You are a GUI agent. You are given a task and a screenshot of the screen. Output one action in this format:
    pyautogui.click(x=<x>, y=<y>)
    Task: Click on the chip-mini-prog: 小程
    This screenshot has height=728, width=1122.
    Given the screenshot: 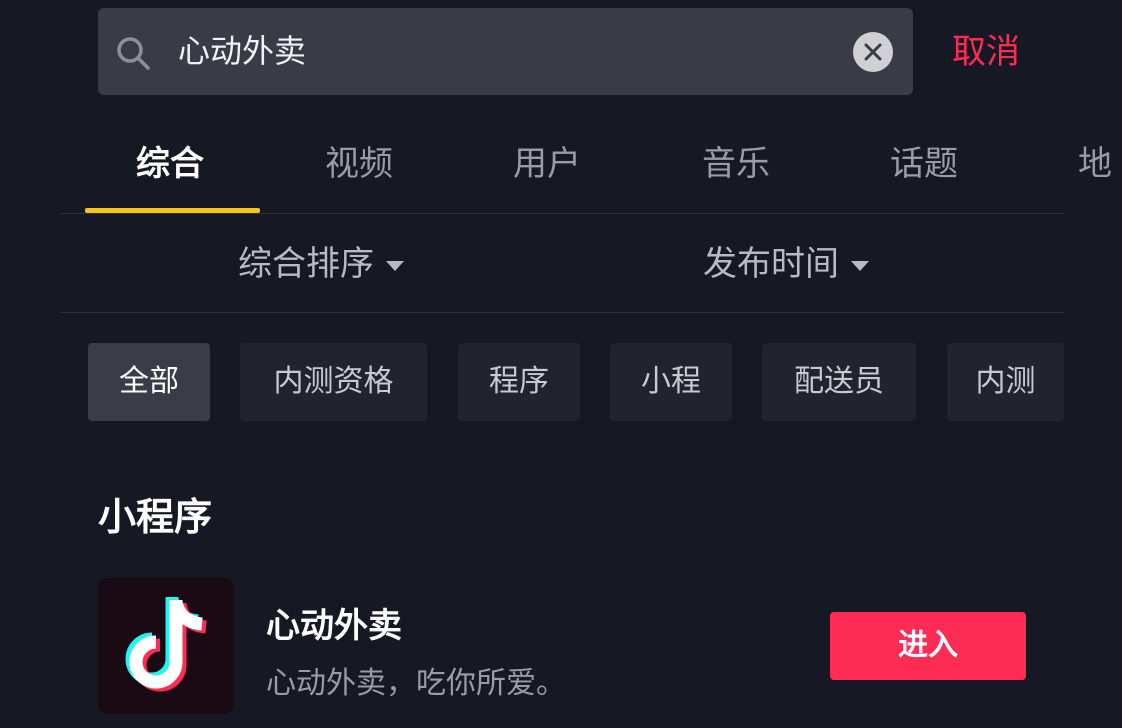 What is the action you would take?
    pyautogui.click(x=671, y=382)
    